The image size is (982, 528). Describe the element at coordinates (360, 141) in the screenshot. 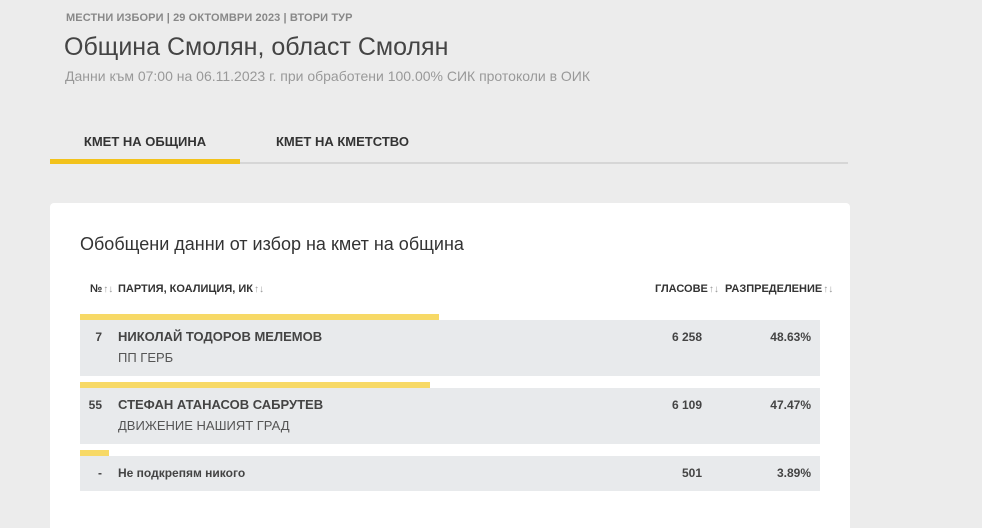

I see `tab-mayor-mayoralty: КМЕТ НА КМЕТСТВО` at that location.